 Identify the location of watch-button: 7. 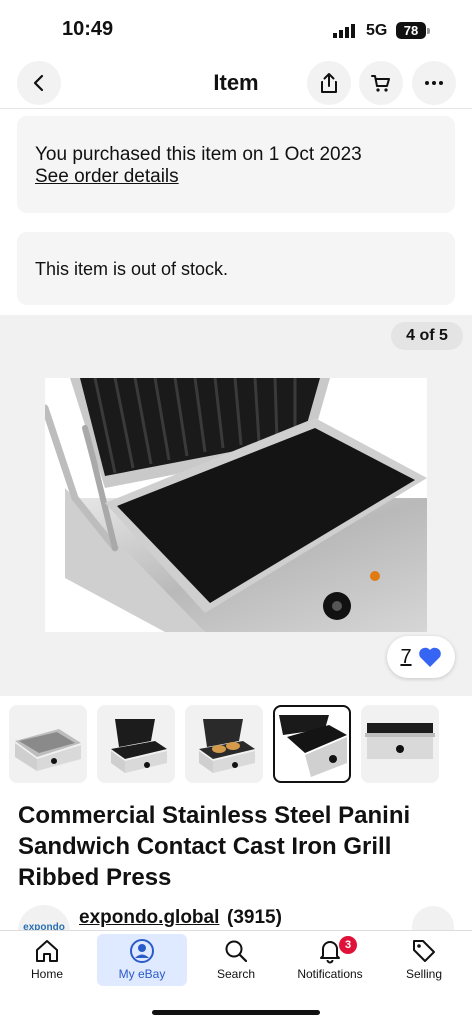
(421, 657).